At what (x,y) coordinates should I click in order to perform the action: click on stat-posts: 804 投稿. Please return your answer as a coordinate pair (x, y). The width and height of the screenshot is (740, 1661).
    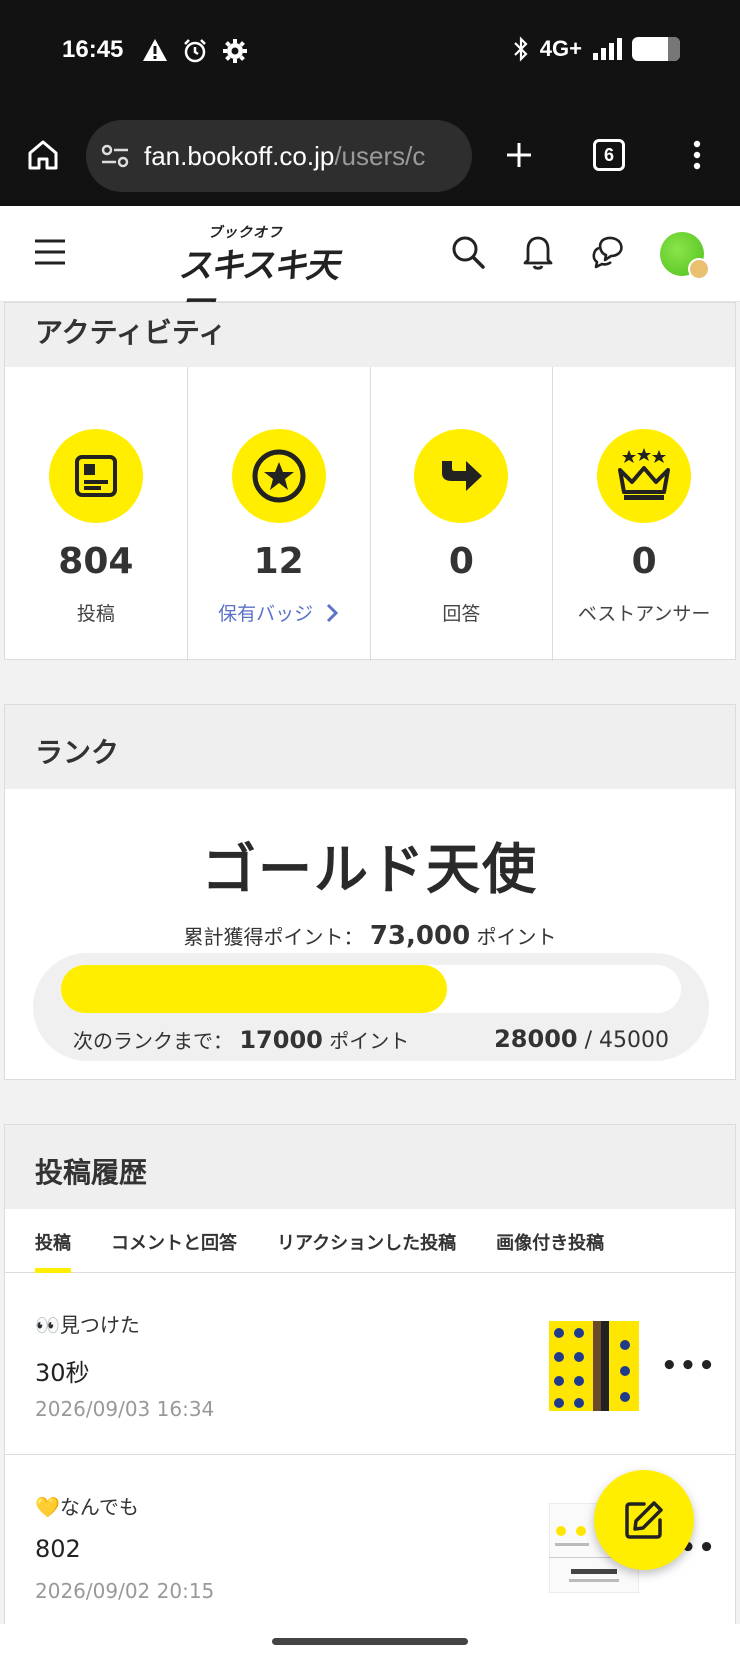
    Looking at the image, I should click on (96, 514).